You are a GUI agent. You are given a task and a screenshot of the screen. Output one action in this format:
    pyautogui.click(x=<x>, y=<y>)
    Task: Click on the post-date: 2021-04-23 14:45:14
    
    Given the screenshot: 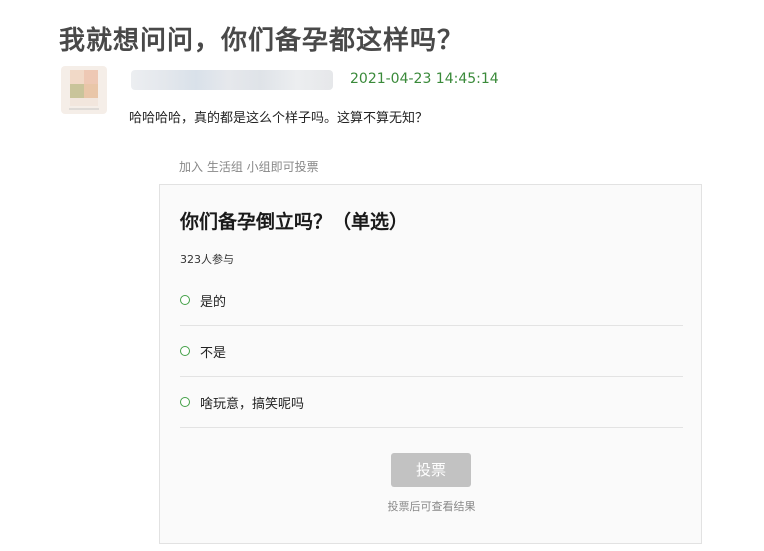 What is the action you would take?
    pyautogui.click(x=424, y=79)
    